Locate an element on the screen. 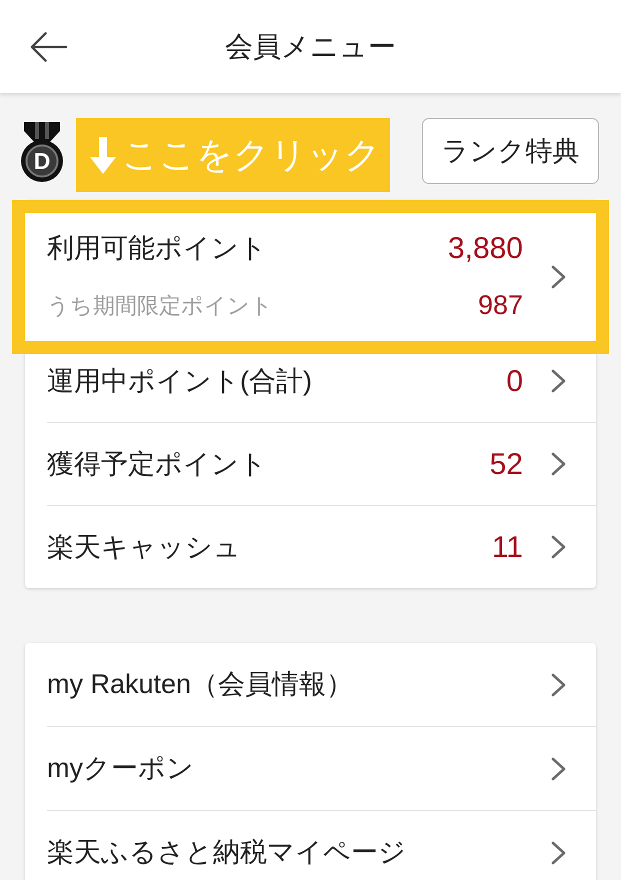 The image size is (621, 880). back-arrow-icon is located at coordinates (49, 47).